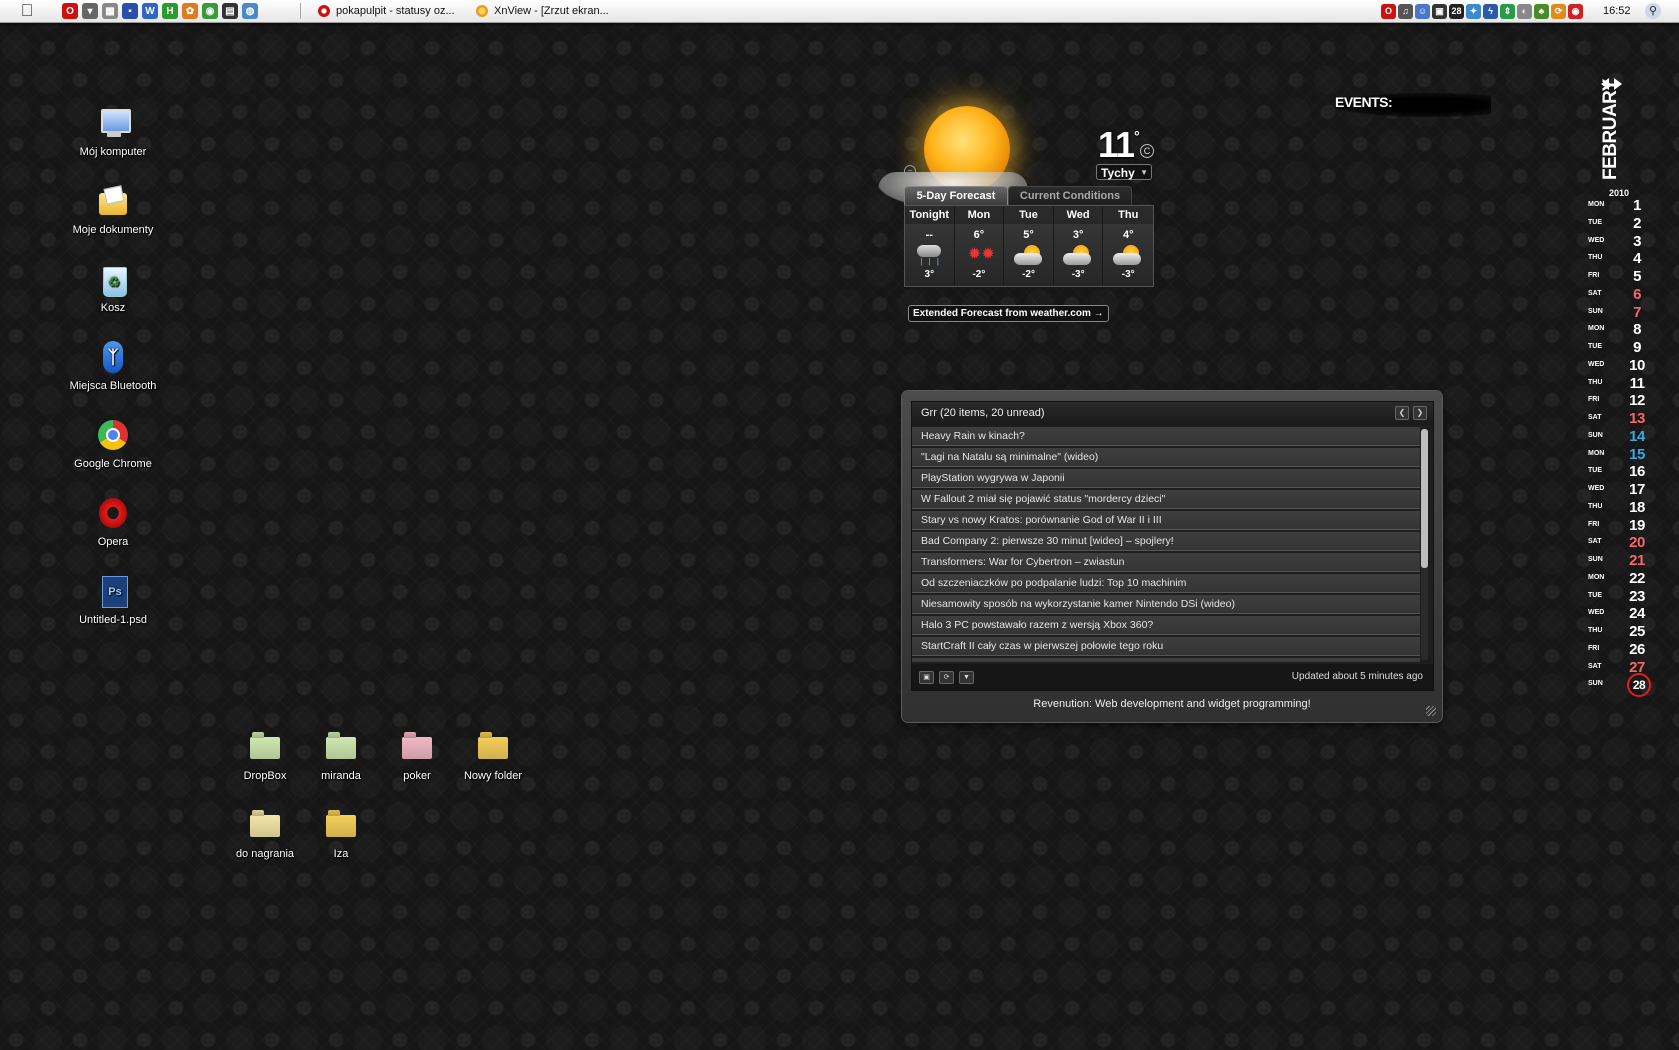  Describe the element at coordinates (1628, 276) in the screenshot. I see `calendar-day: FRI 5` at that location.